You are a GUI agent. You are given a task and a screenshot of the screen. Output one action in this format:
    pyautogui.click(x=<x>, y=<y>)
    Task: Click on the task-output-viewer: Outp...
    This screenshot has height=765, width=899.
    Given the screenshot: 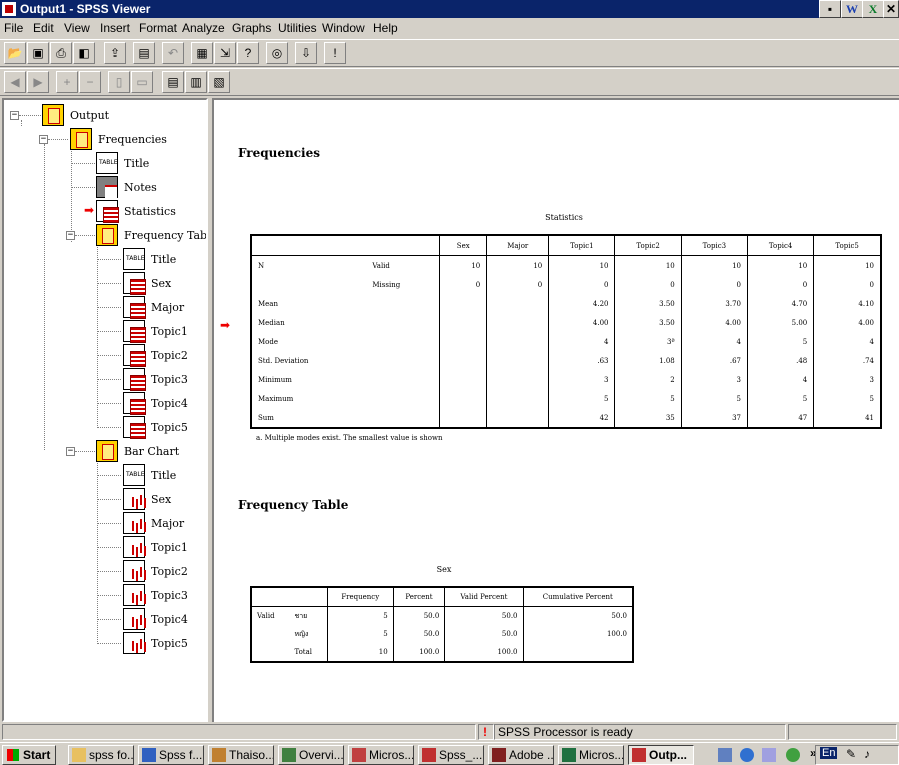 What is the action you would take?
    pyautogui.click(x=661, y=755)
    